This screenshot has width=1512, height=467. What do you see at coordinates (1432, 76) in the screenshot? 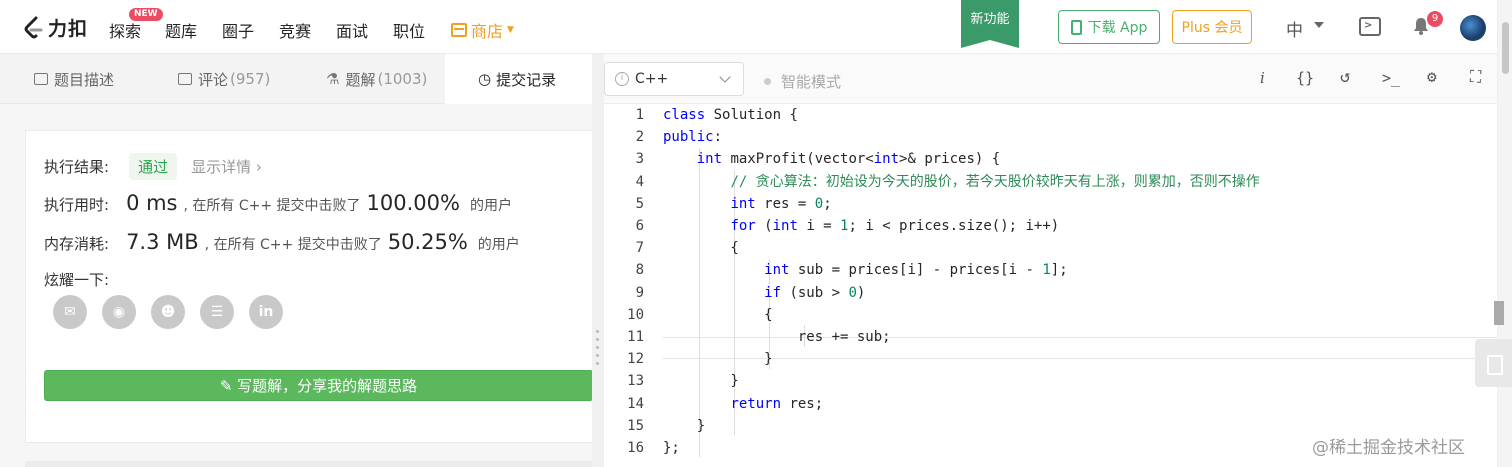
I see `settings-icon: ⚙` at bounding box center [1432, 76].